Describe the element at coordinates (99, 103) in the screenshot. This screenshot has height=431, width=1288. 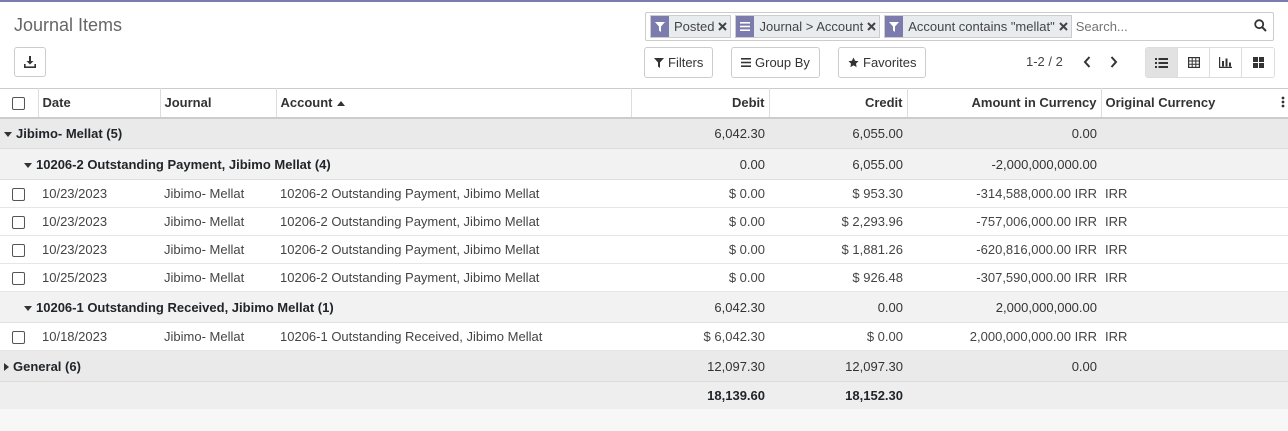
I see `column-header-date: Date` at that location.